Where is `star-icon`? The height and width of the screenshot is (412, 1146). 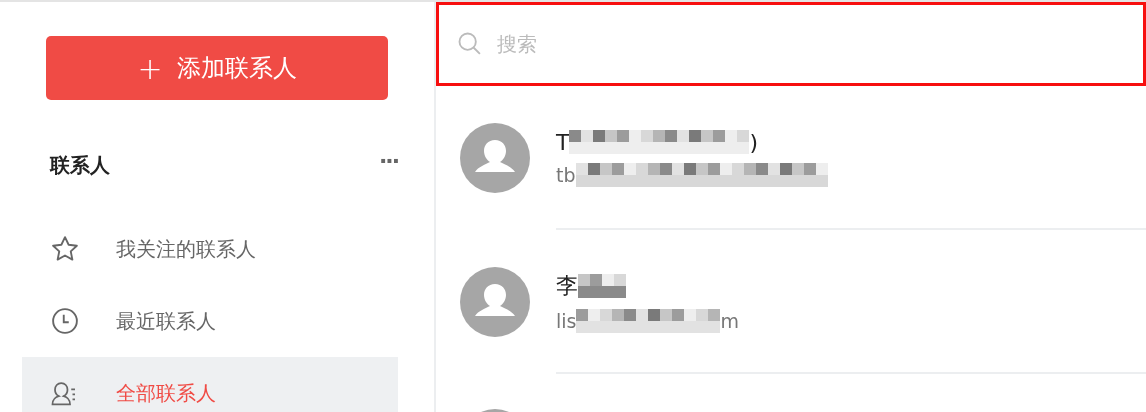
star-icon is located at coordinates (65, 249).